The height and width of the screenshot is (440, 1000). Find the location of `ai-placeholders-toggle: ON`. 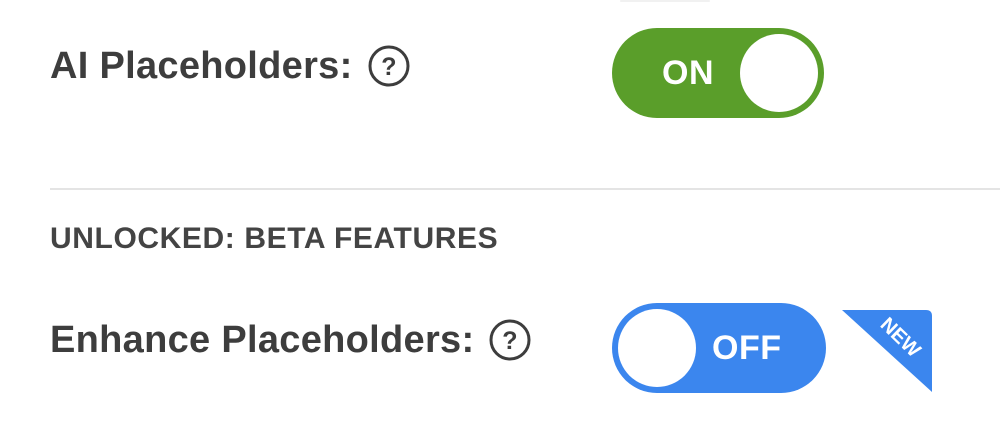

ai-placeholders-toggle: ON is located at coordinates (718, 73).